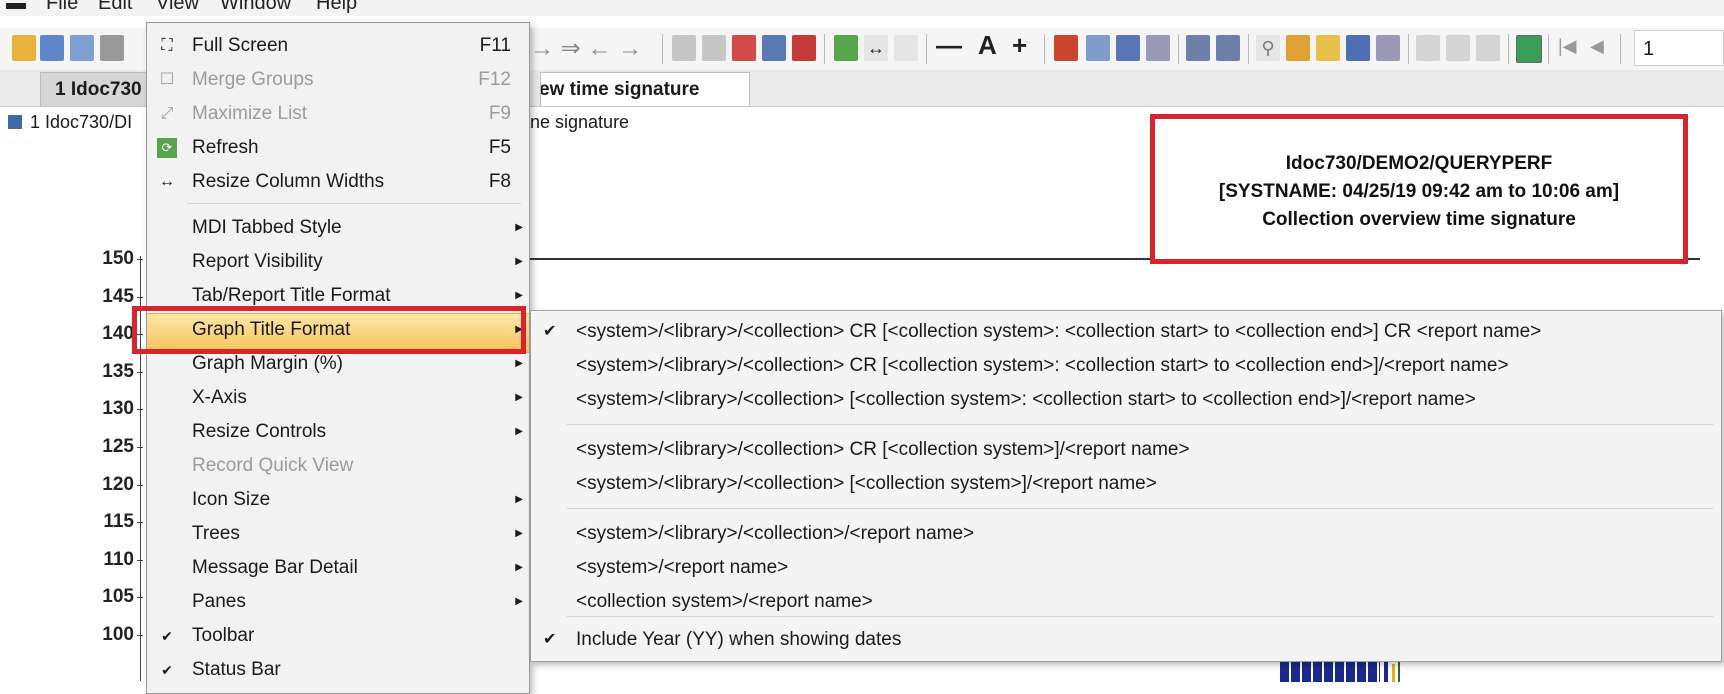  What do you see at coordinates (338, 466) in the screenshot?
I see `menu-item-record-quick-view: Record Quick View` at bounding box center [338, 466].